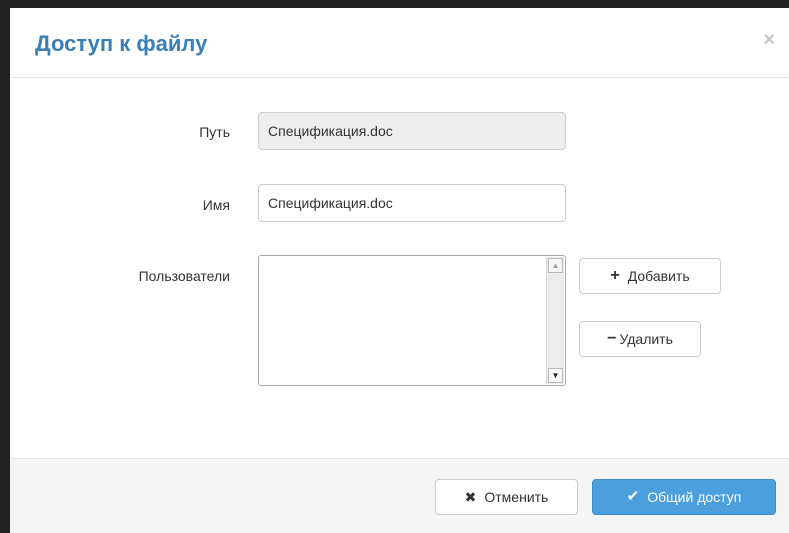  I want to click on name-label: Имя, so click(216, 205).